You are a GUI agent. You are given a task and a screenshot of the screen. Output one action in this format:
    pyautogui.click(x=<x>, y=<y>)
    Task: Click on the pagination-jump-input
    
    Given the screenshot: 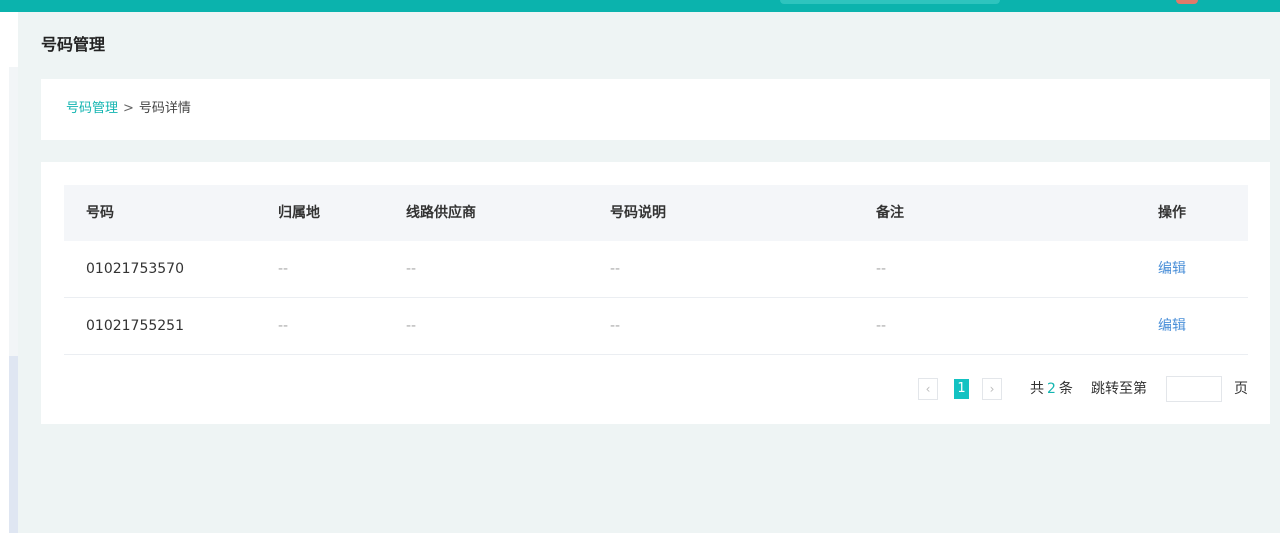 What is the action you would take?
    pyautogui.click(x=1194, y=389)
    